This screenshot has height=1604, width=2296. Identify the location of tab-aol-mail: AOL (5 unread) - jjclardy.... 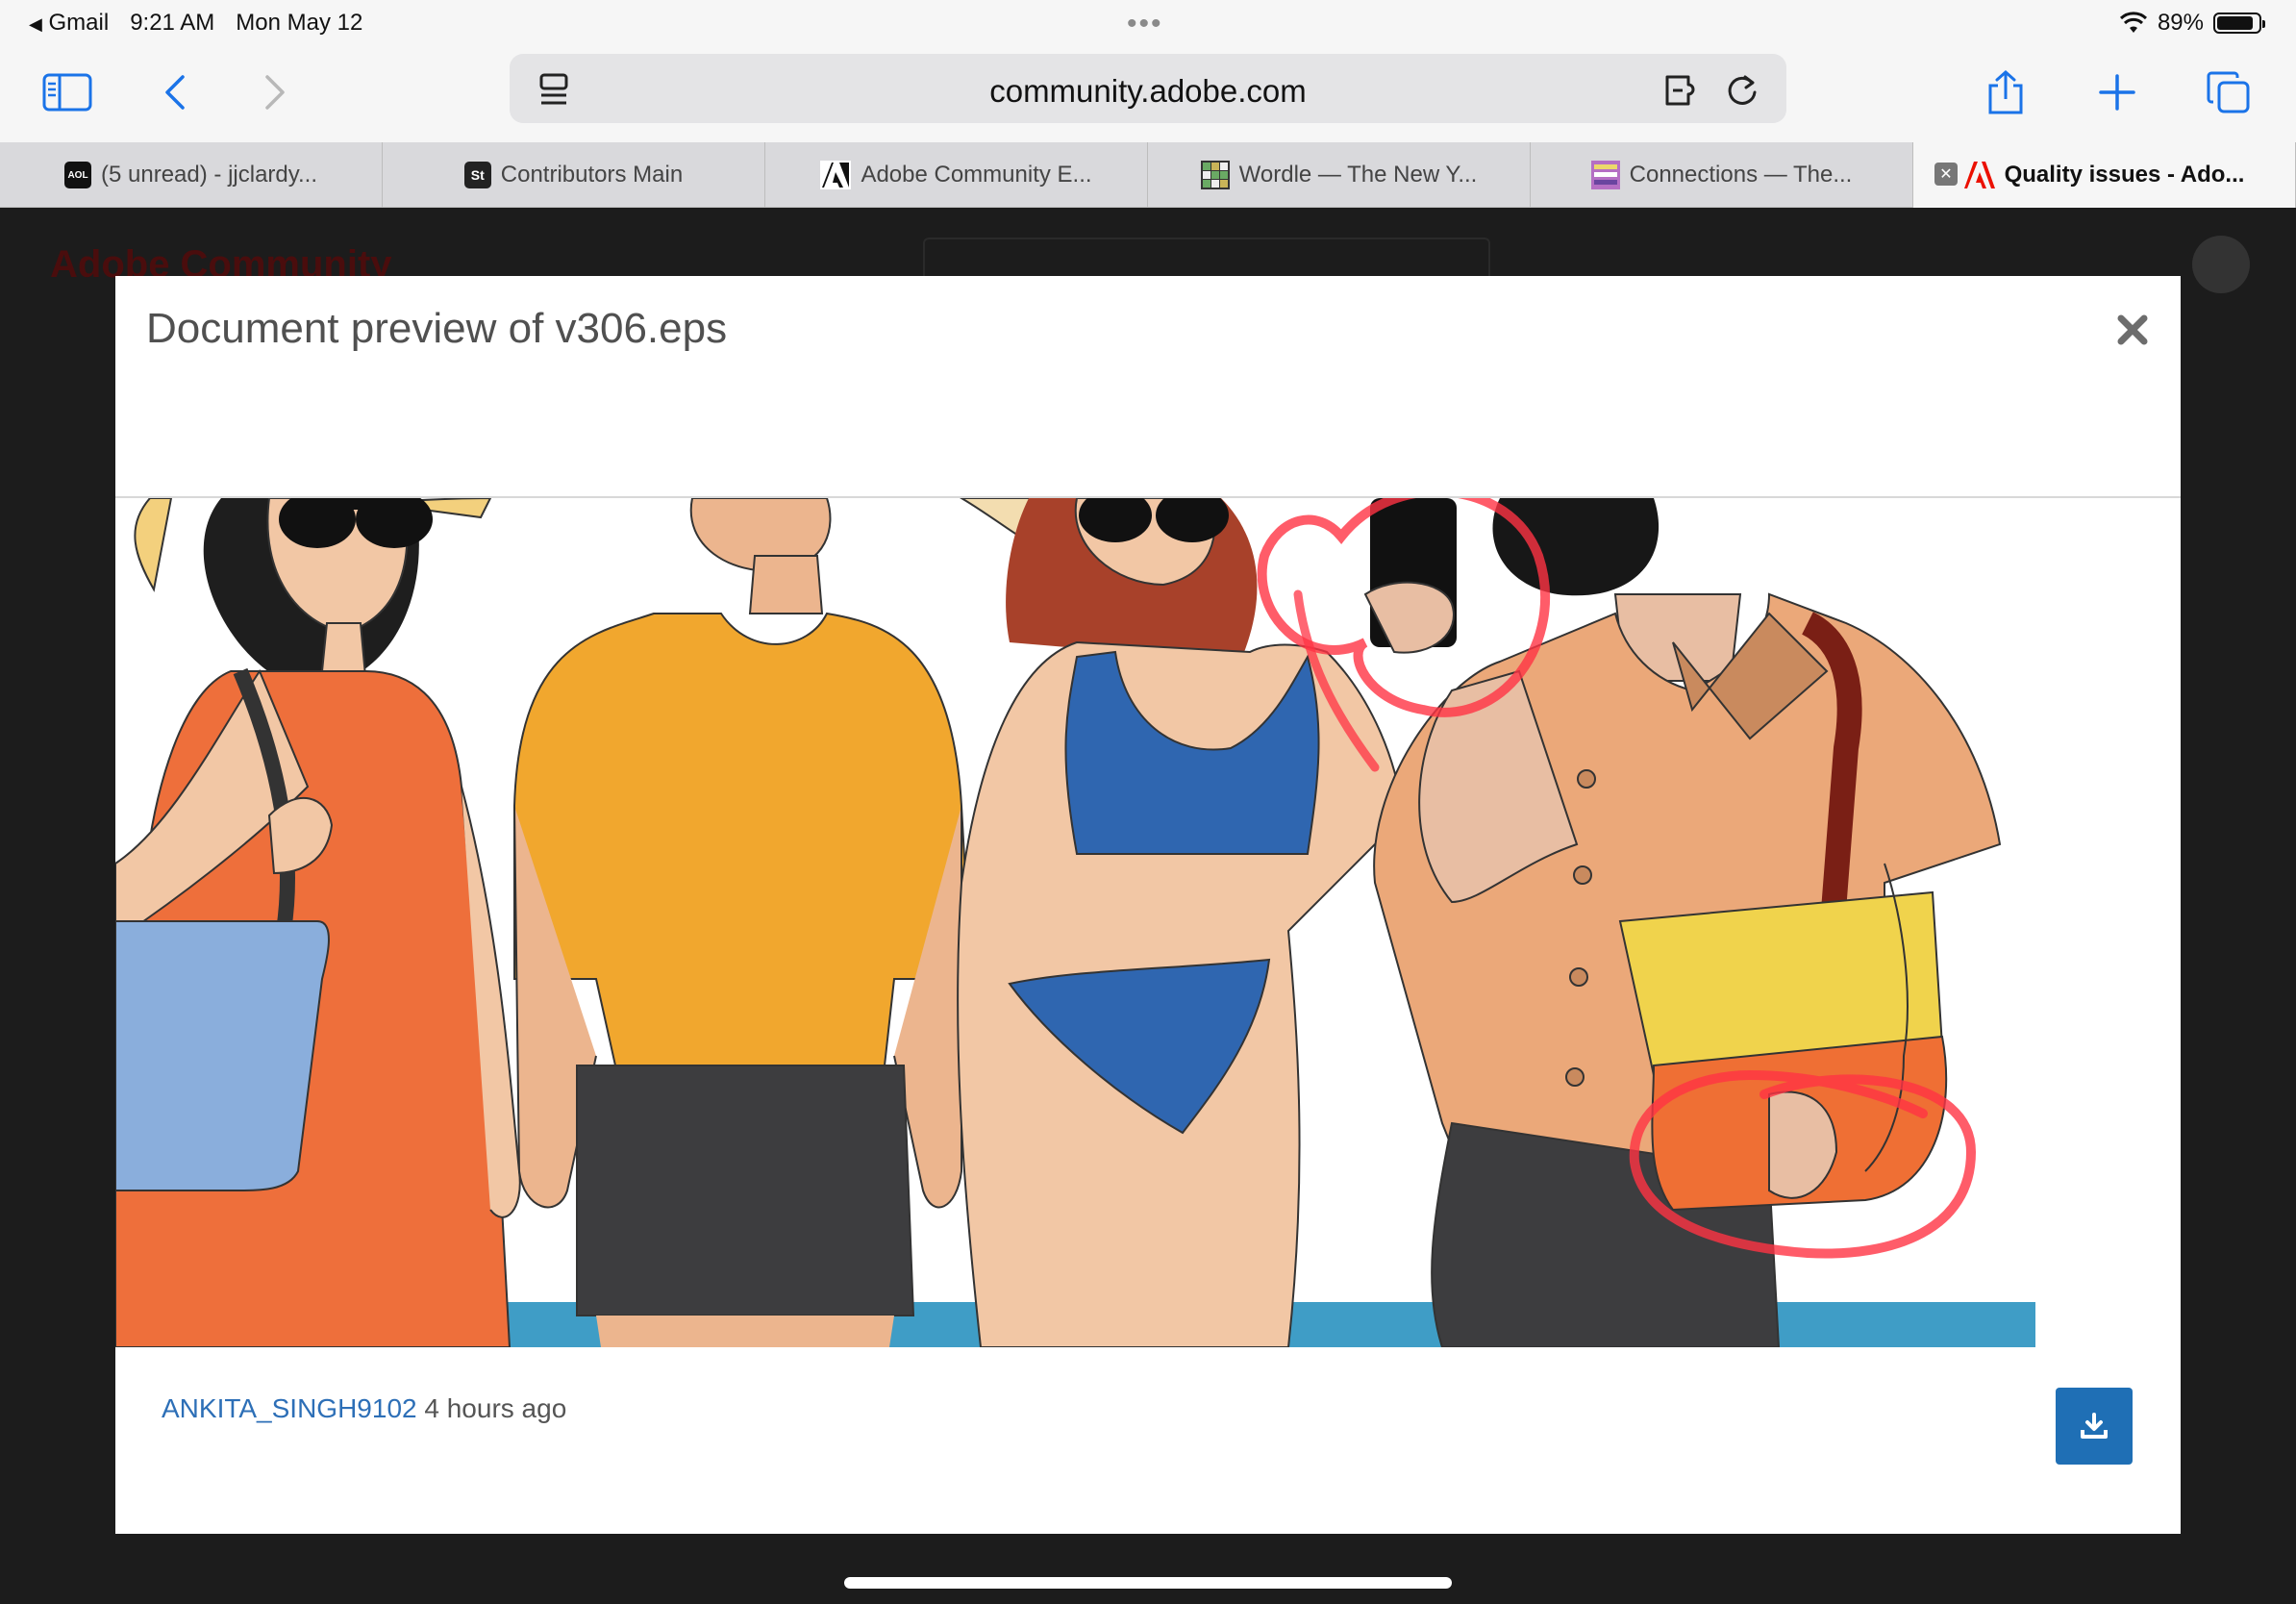
(191, 175).